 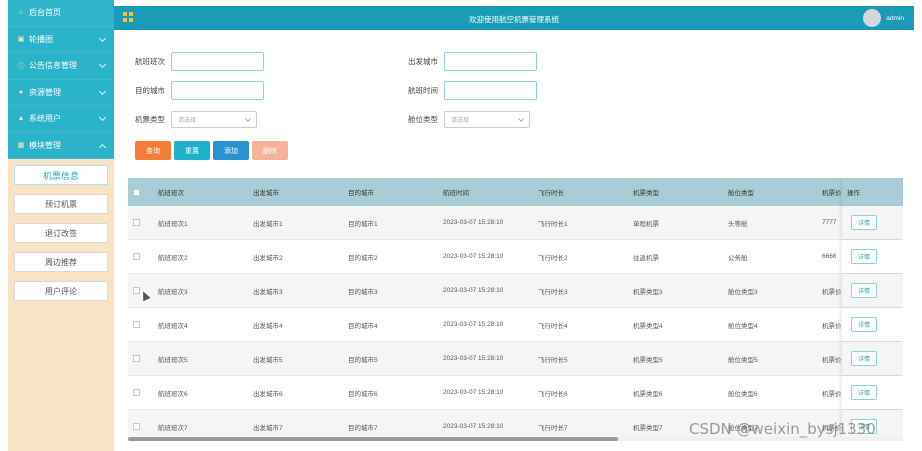 What do you see at coordinates (21, 146) in the screenshot?
I see `module-icon: ▦` at bounding box center [21, 146].